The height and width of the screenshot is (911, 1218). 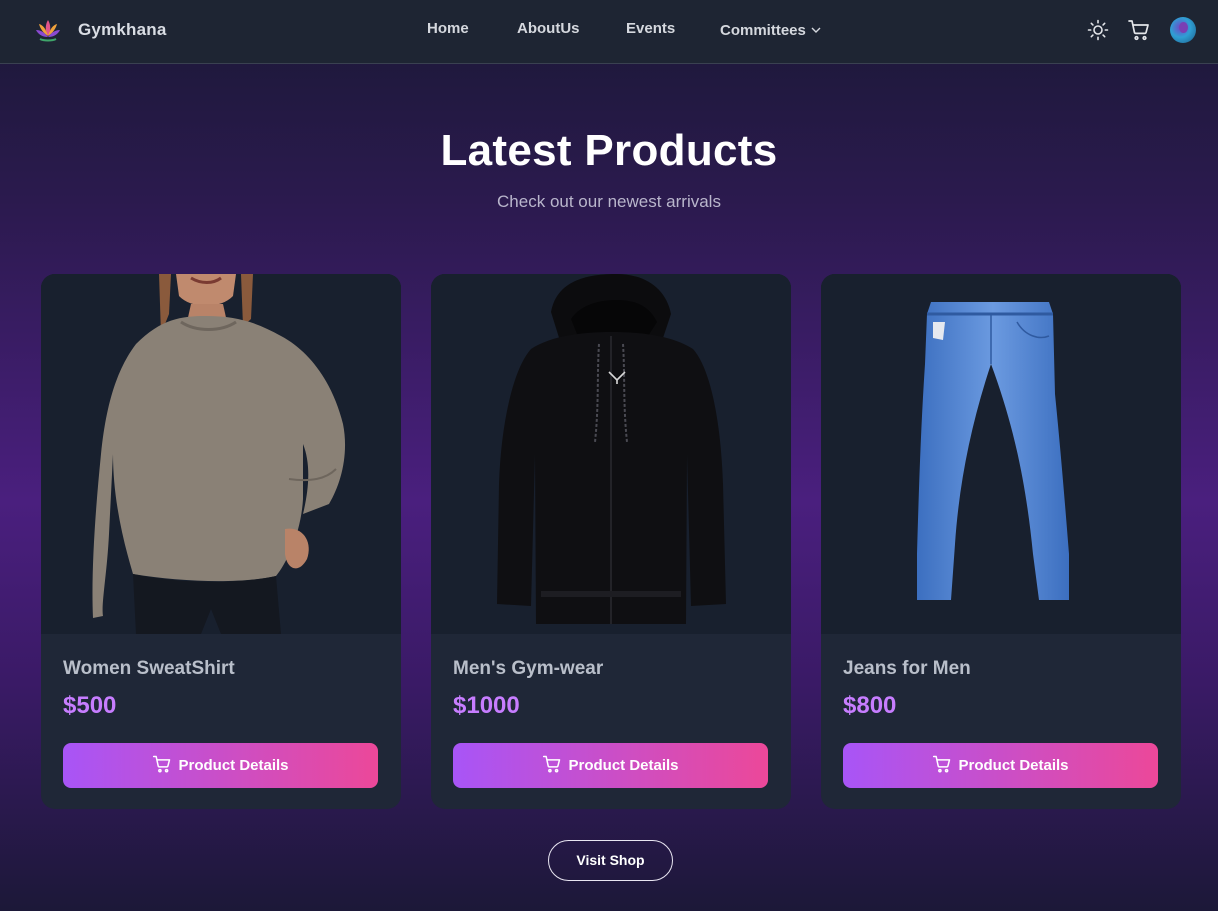 I want to click on product-name: Men's Gym-wear, so click(x=528, y=668).